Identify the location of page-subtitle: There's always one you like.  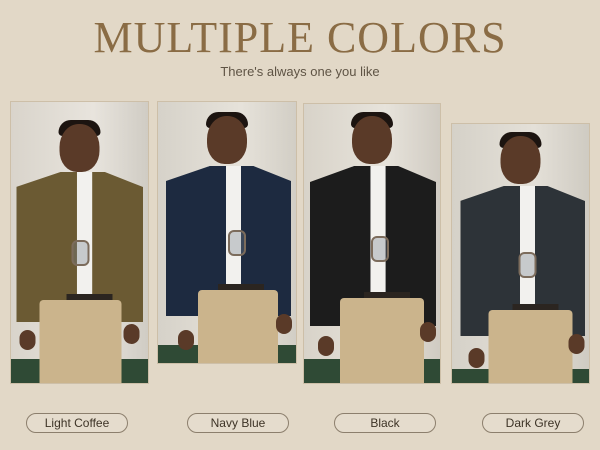
(300, 71).